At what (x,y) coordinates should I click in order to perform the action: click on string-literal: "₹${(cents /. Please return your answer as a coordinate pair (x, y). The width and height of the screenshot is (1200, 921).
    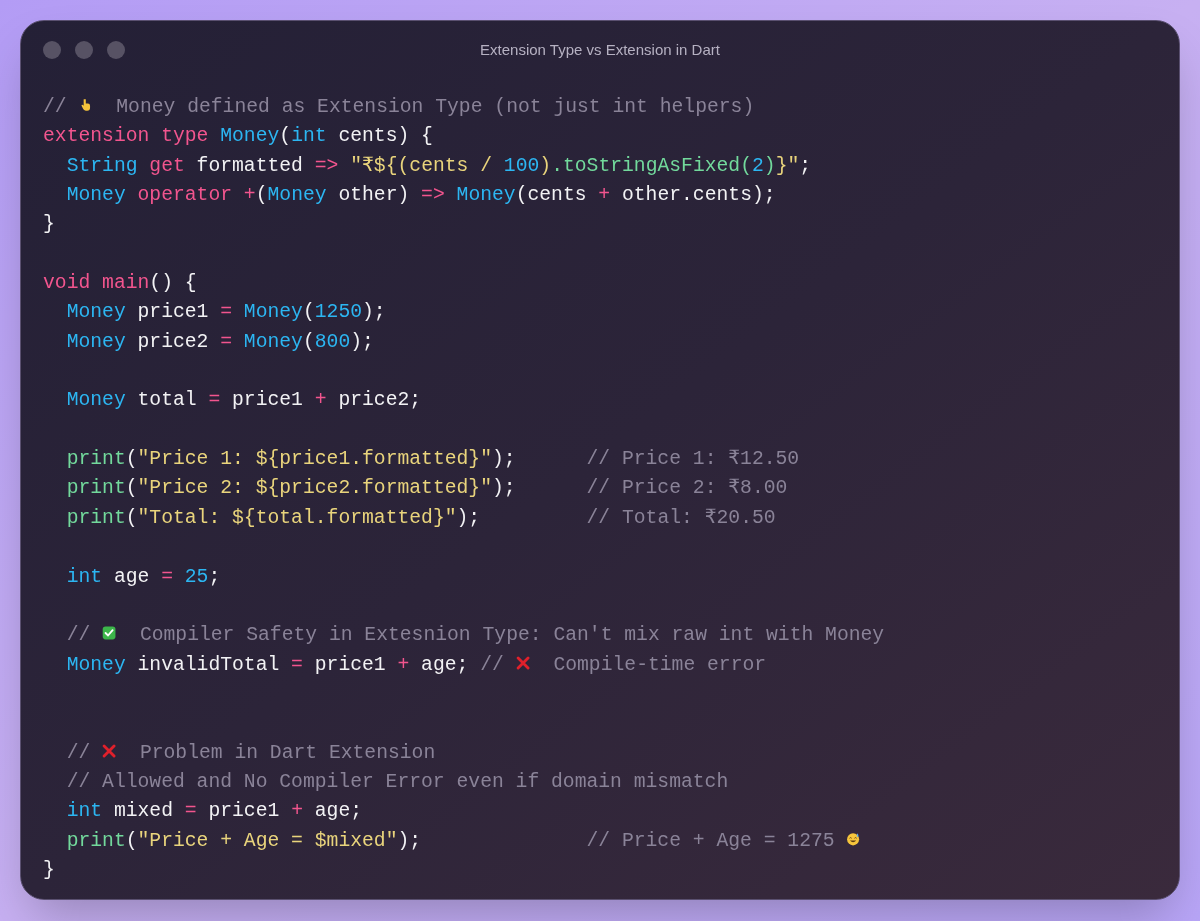
    Looking at the image, I should click on (421, 165).